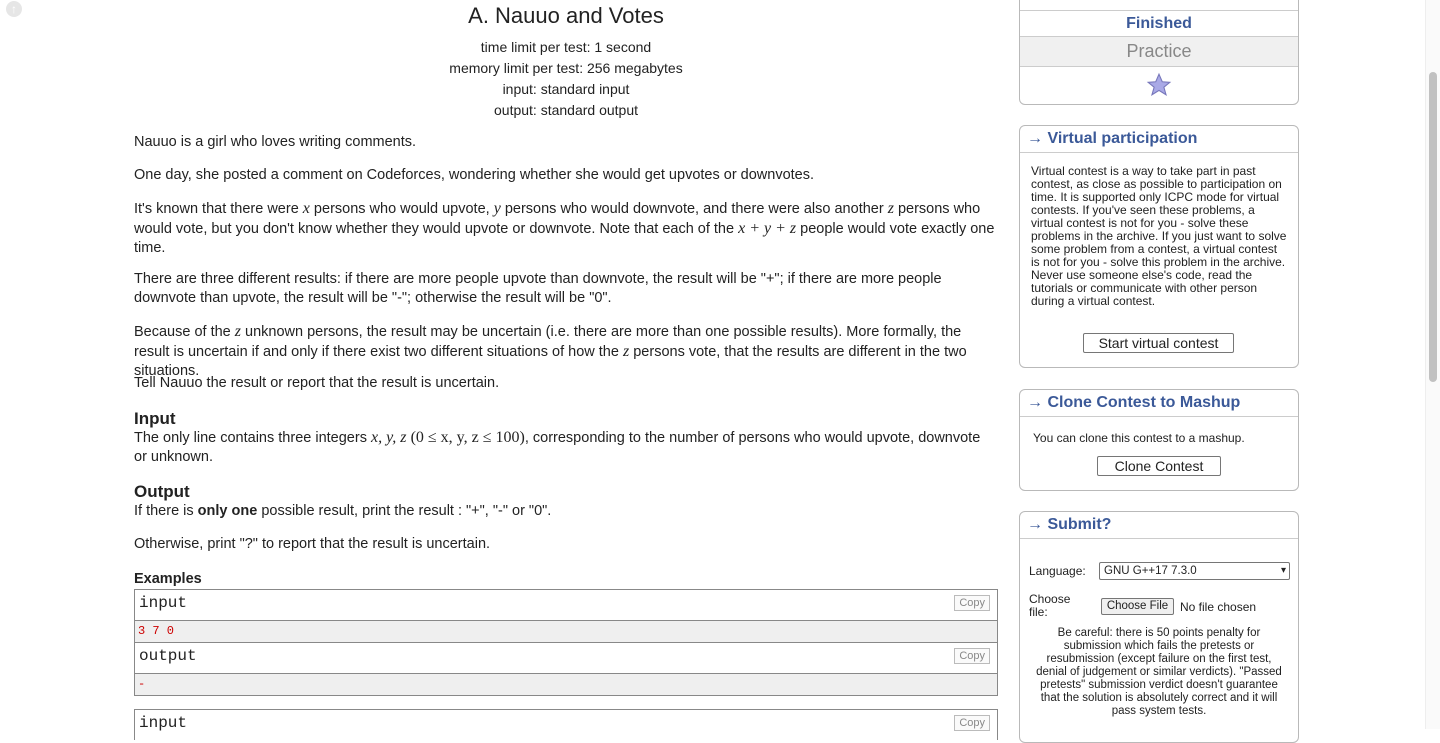 The width and height of the screenshot is (1440, 743). Describe the element at coordinates (566, 631) in the screenshot. I see `example-input-value: 3 7 0` at that location.